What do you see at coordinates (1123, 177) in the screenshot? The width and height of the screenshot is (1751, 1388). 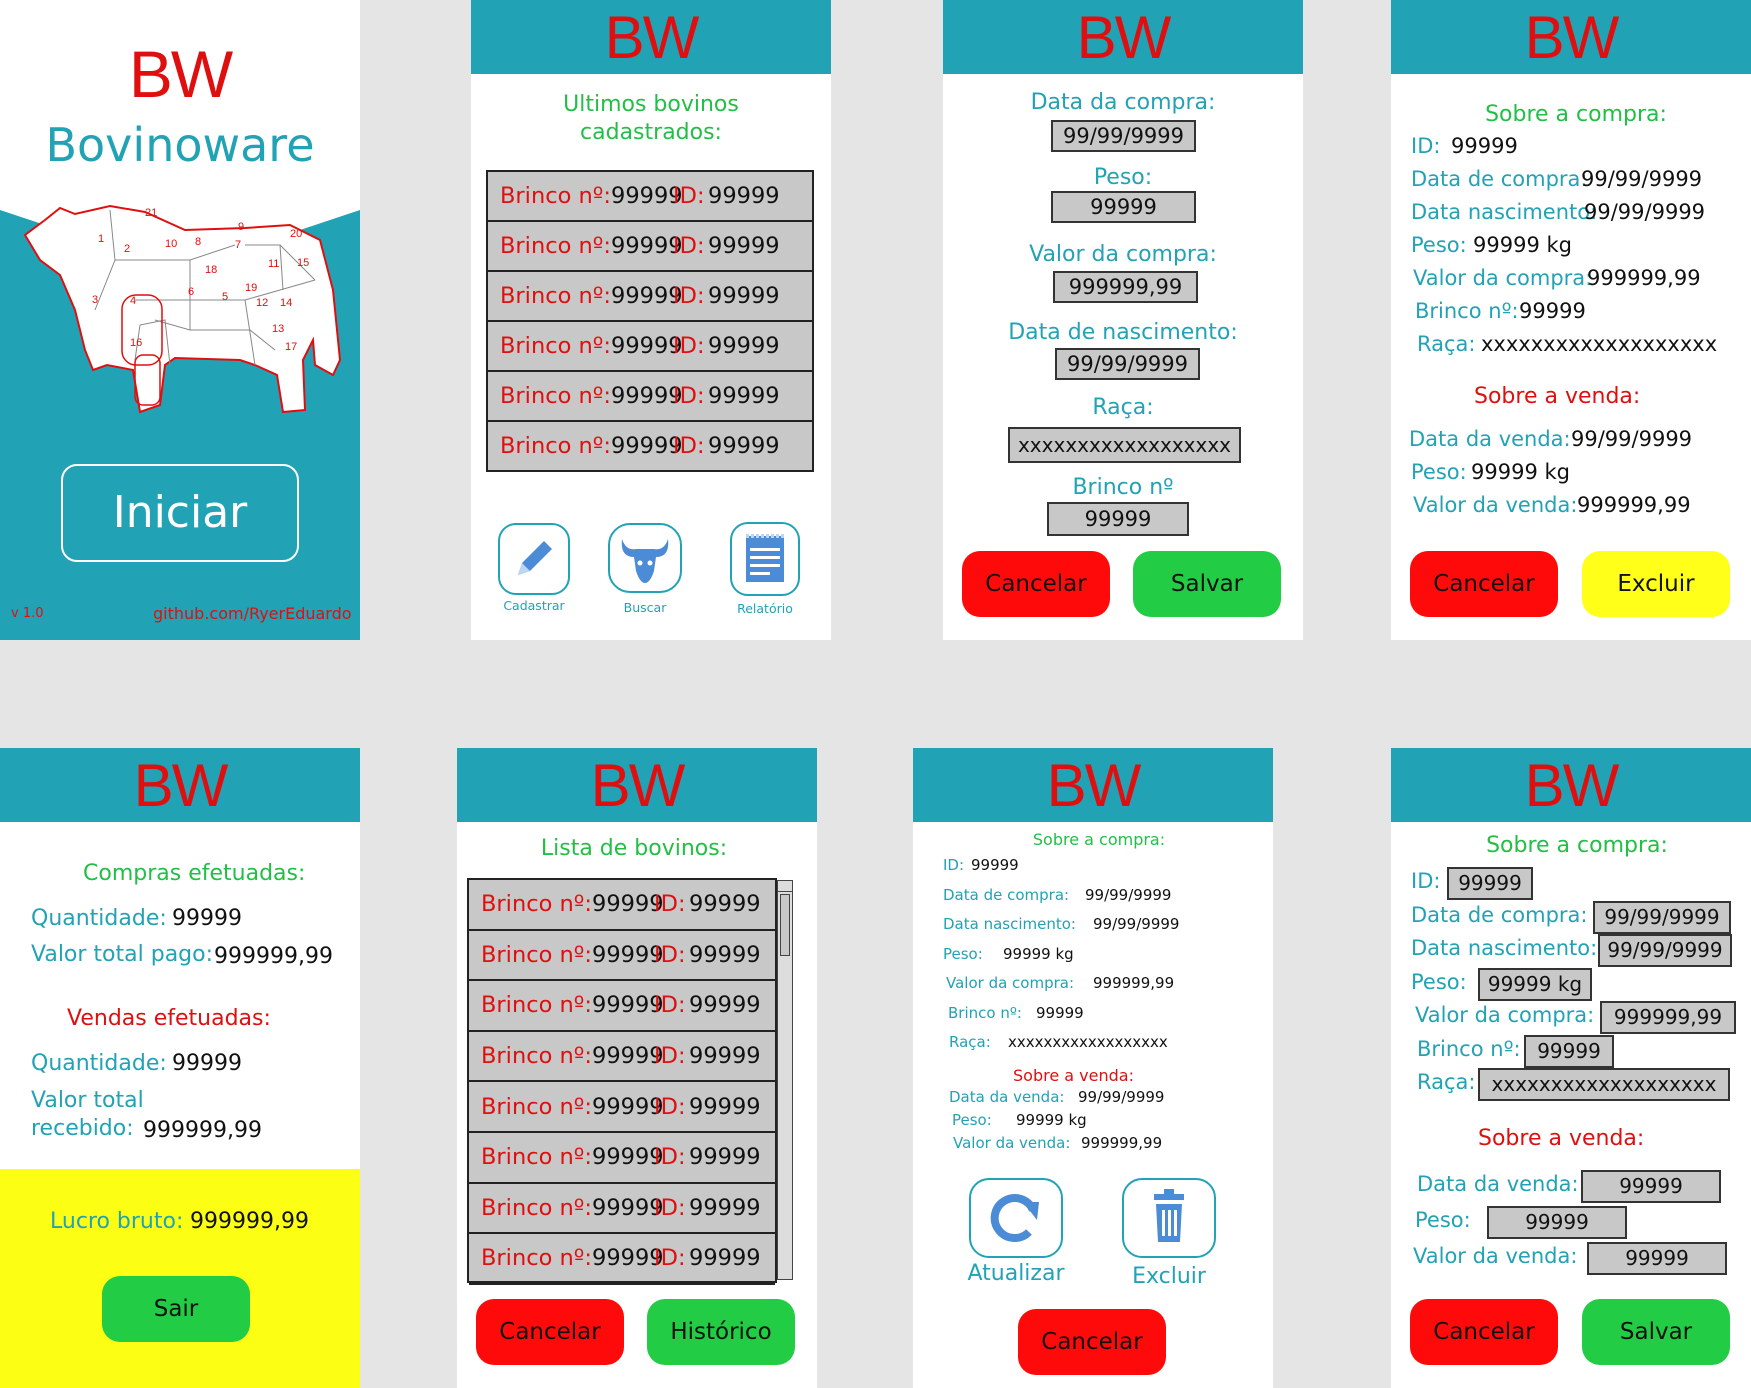 I see `field-label: Peso:` at bounding box center [1123, 177].